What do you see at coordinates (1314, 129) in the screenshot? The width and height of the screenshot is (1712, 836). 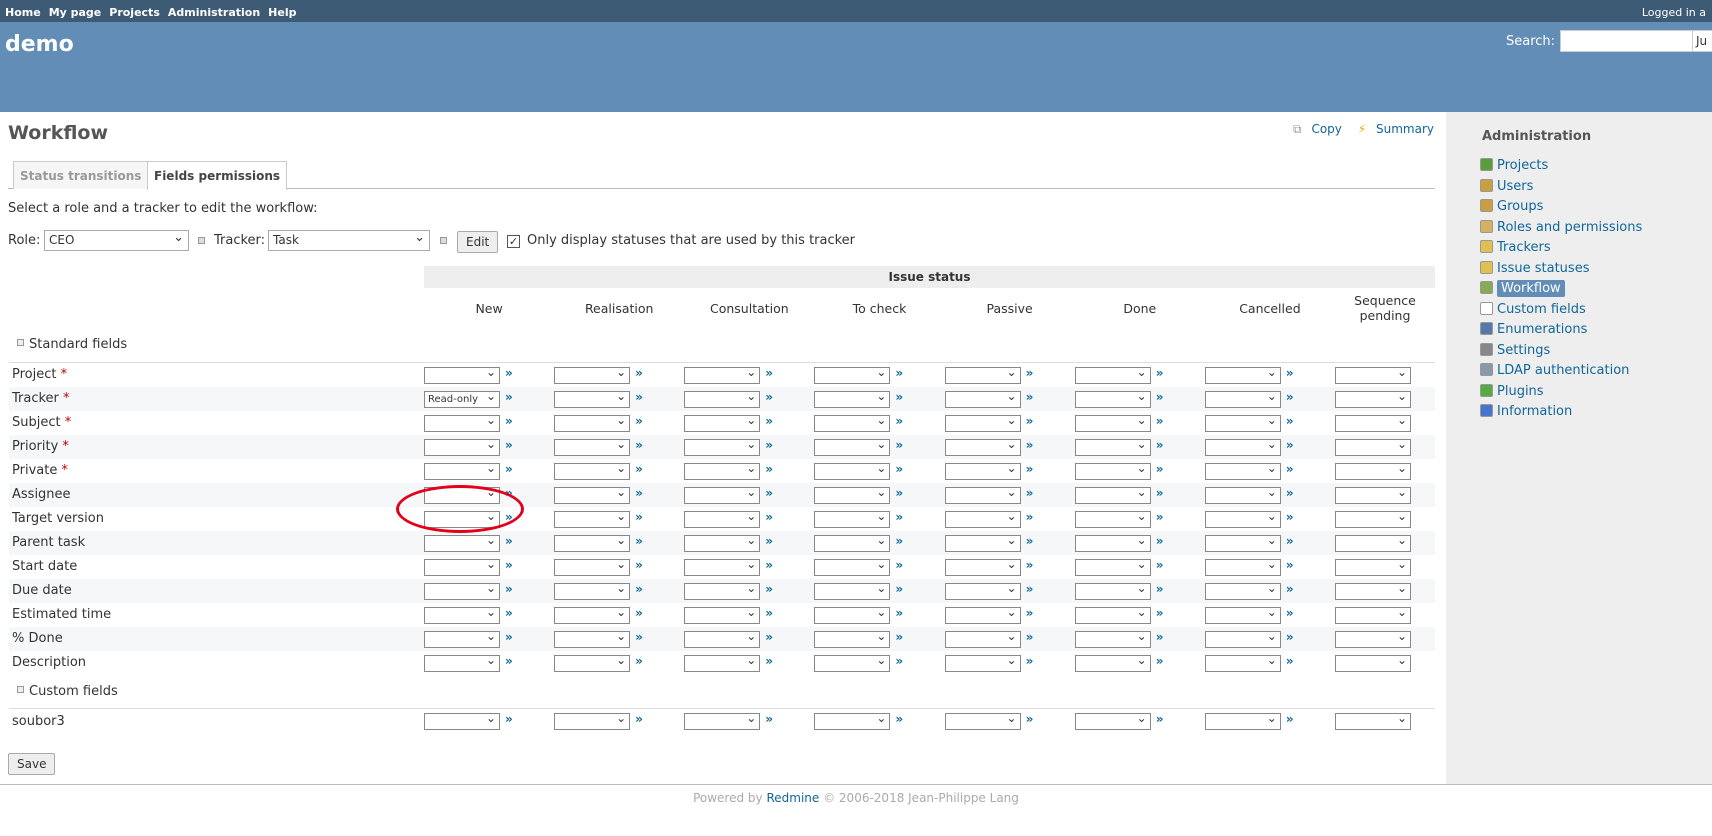 I see `copy-link: ⧉ Copy` at bounding box center [1314, 129].